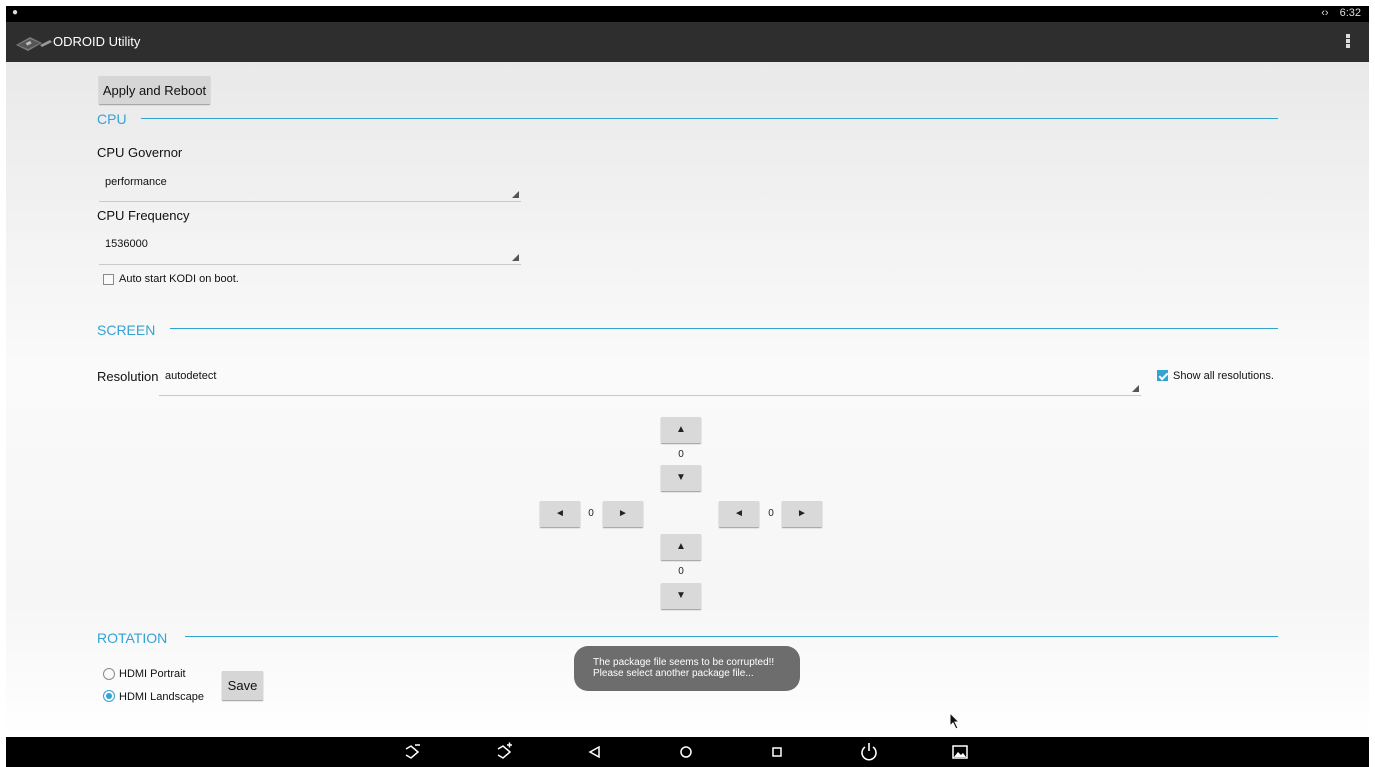 The width and height of the screenshot is (1375, 767). Describe the element at coordinates (650, 380) in the screenshot. I see `resolution-spinner: autodetect` at that location.